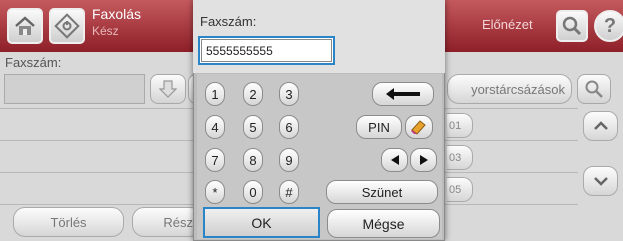 Image resolution: width=623 pixels, height=241 pixels. What do you see at coordinates (253, 127) in the screenshot?
I see `key-5: 5` at bounding box center [253, 127].